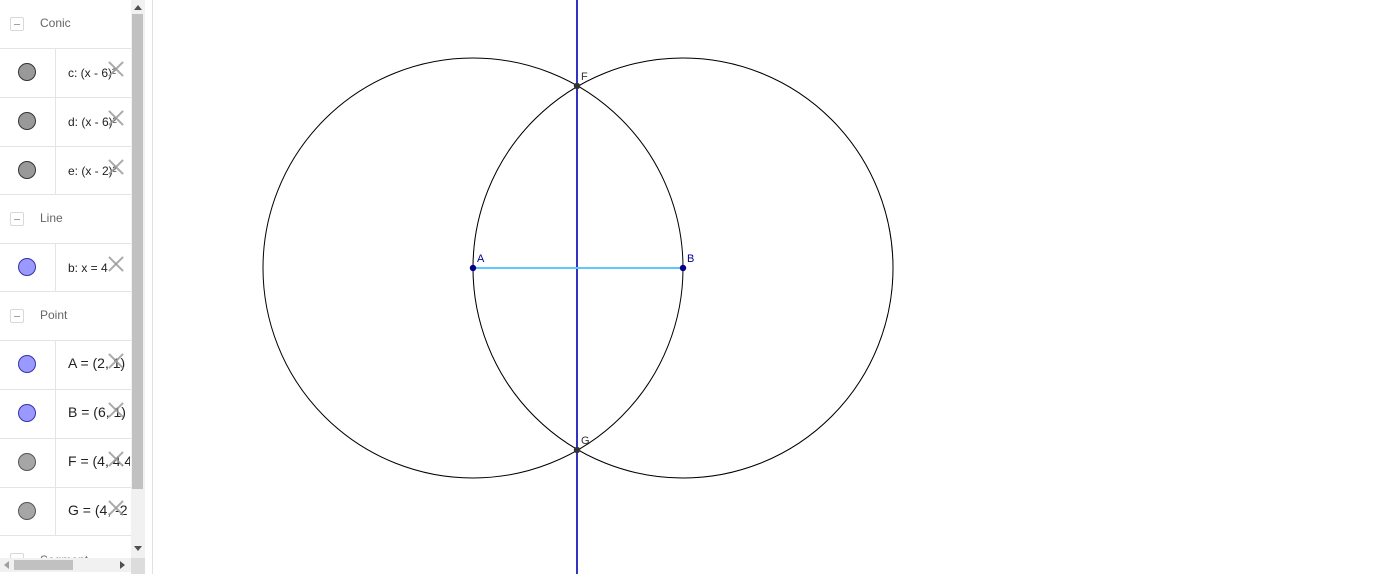 The image size is (1382, 574). I want to click on vertical-scrollbar, so click(138, 279).